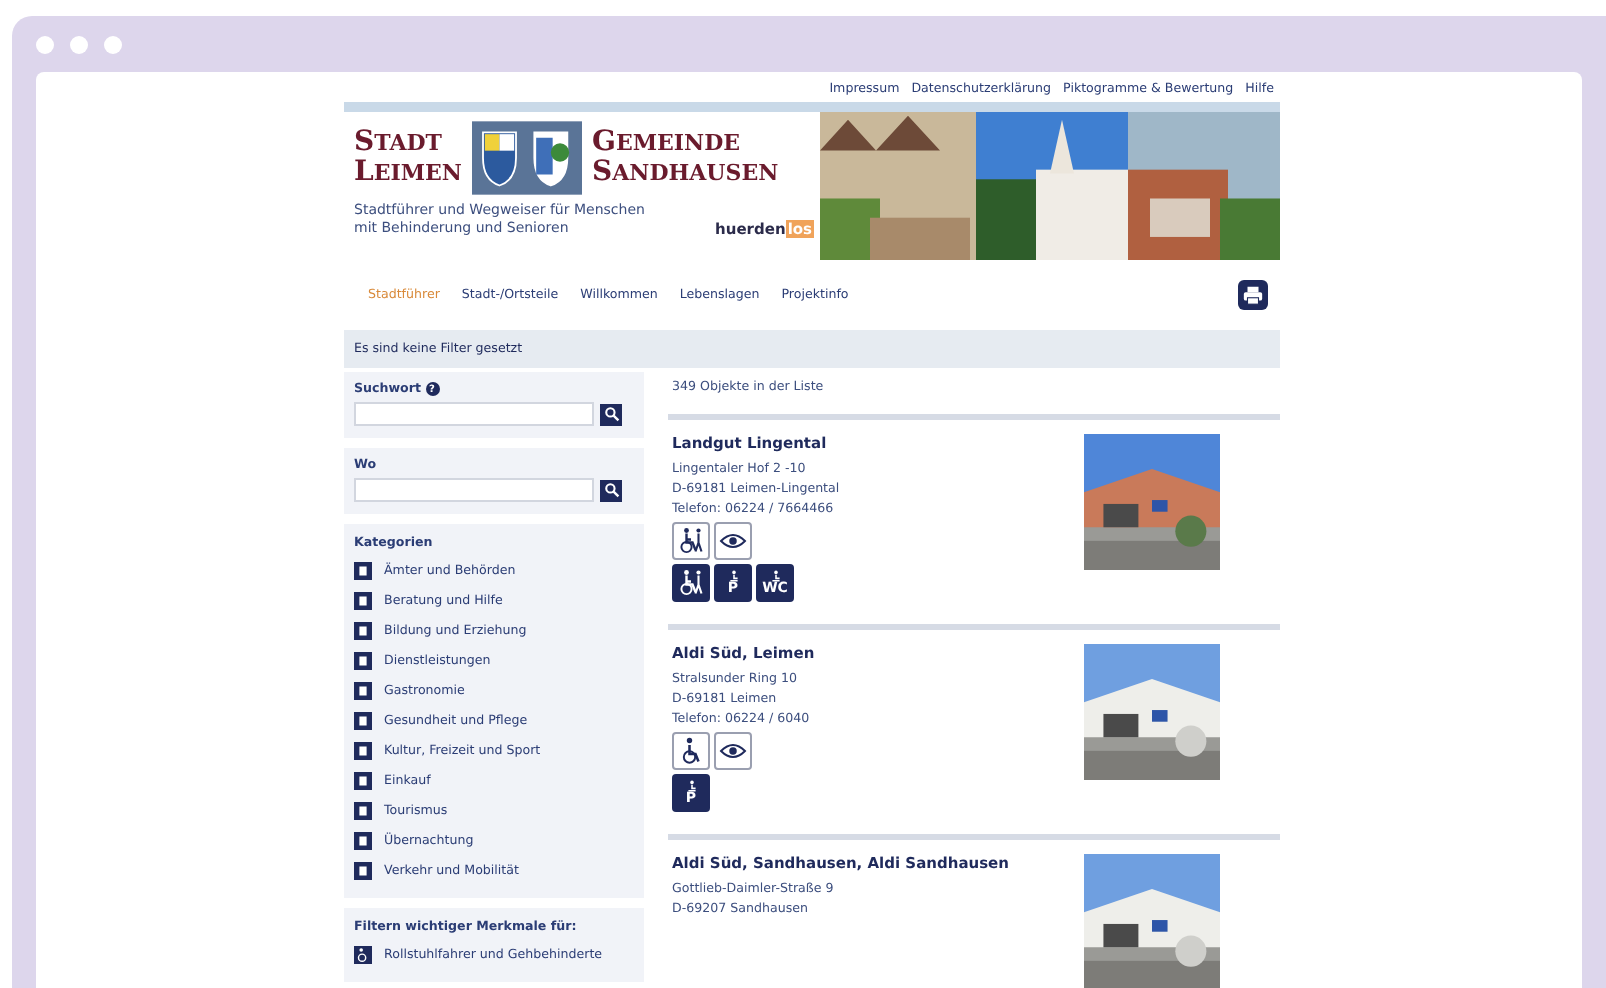 The width and height of the screenshot is (1606, 988). I want to click on city-name: LEIMEN, so click(408, 173).